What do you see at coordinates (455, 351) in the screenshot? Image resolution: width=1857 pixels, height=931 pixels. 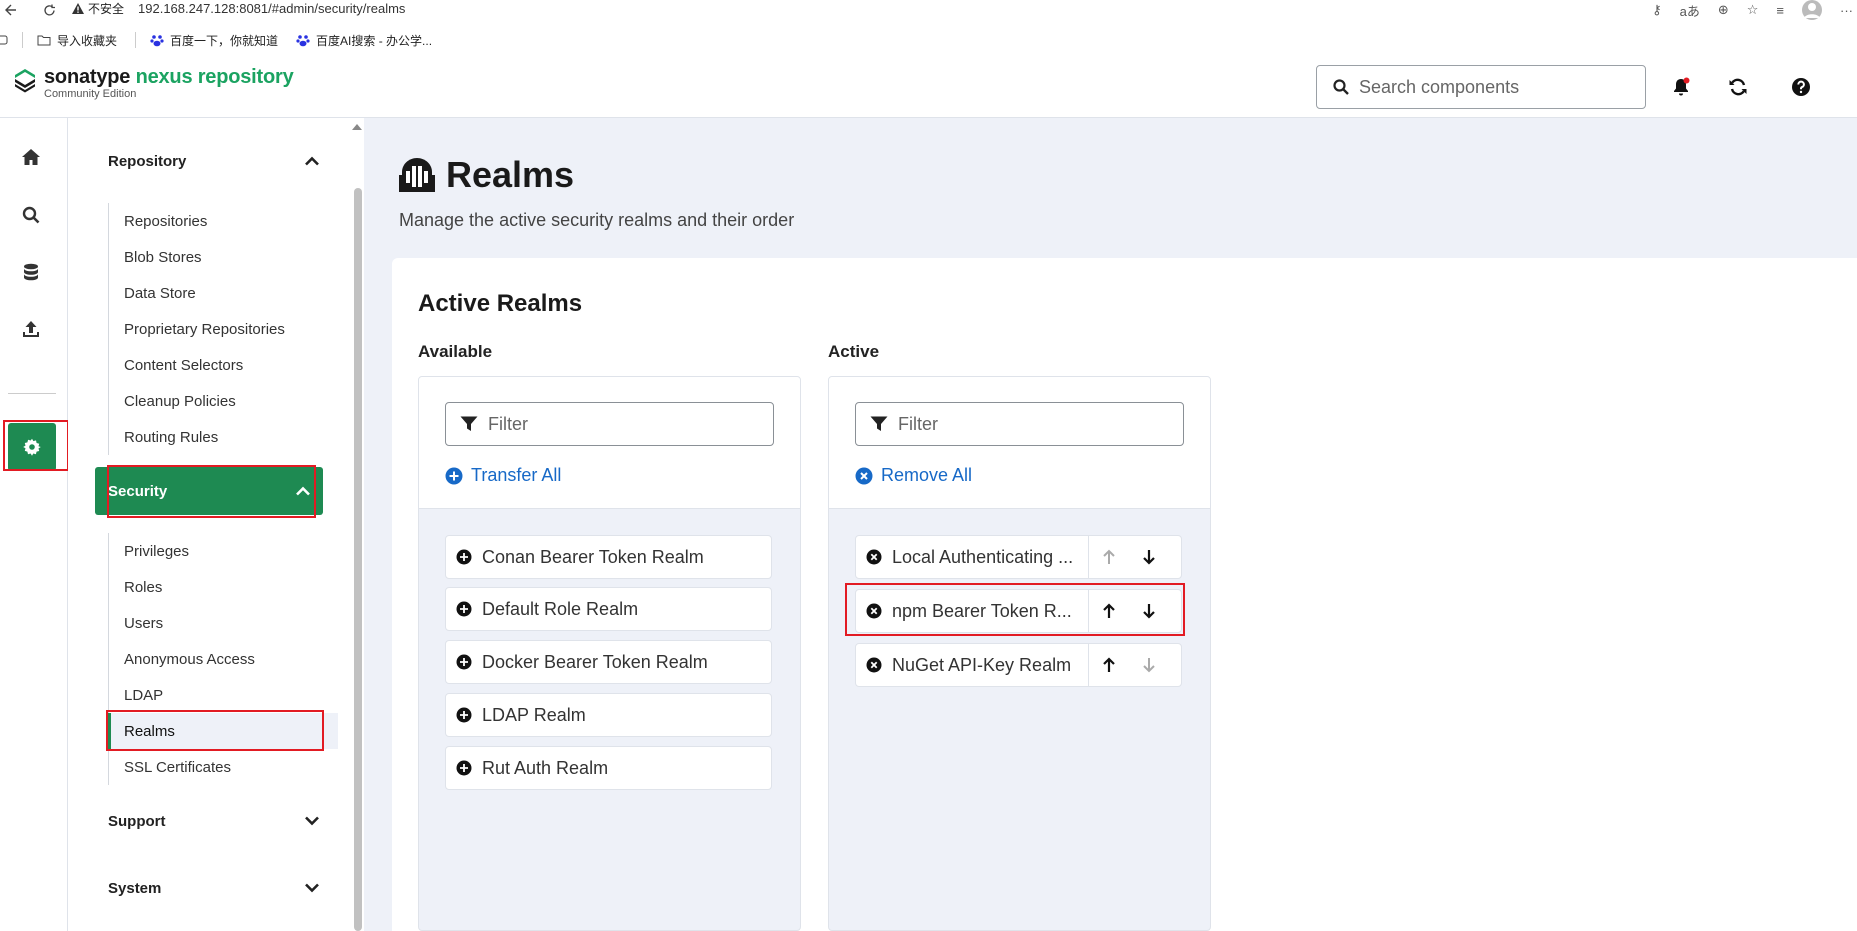 I see `available-label: Available` at bounding box center [455, 351].